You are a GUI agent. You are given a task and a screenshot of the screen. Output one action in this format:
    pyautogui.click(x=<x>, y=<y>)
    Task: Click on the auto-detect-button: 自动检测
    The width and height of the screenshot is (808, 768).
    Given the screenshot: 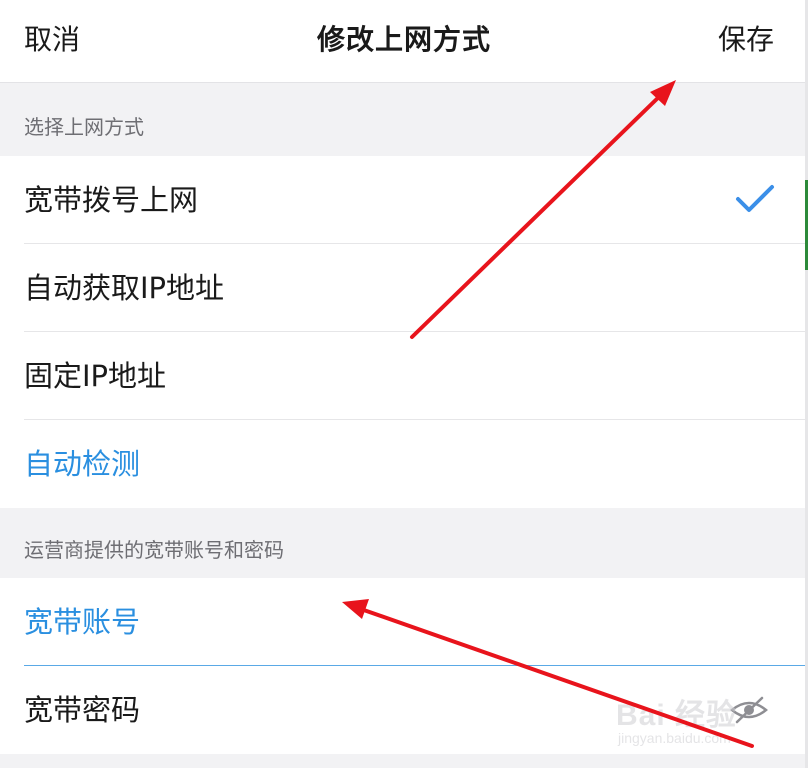 What is the action you would take?
    pyautogui.click(x=402, y=464)
    